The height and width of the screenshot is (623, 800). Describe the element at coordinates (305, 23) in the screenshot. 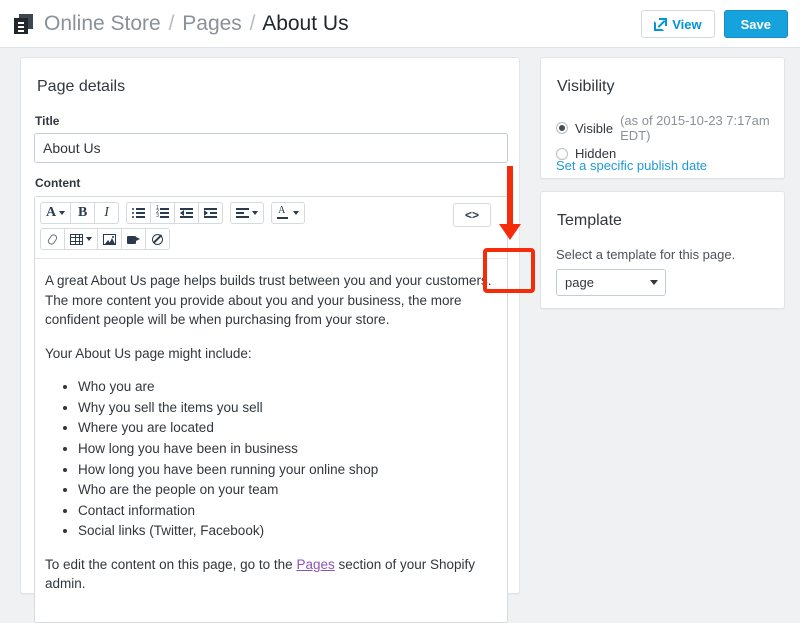

I see `breadcrumb-current-about-us: About Us` at that location.